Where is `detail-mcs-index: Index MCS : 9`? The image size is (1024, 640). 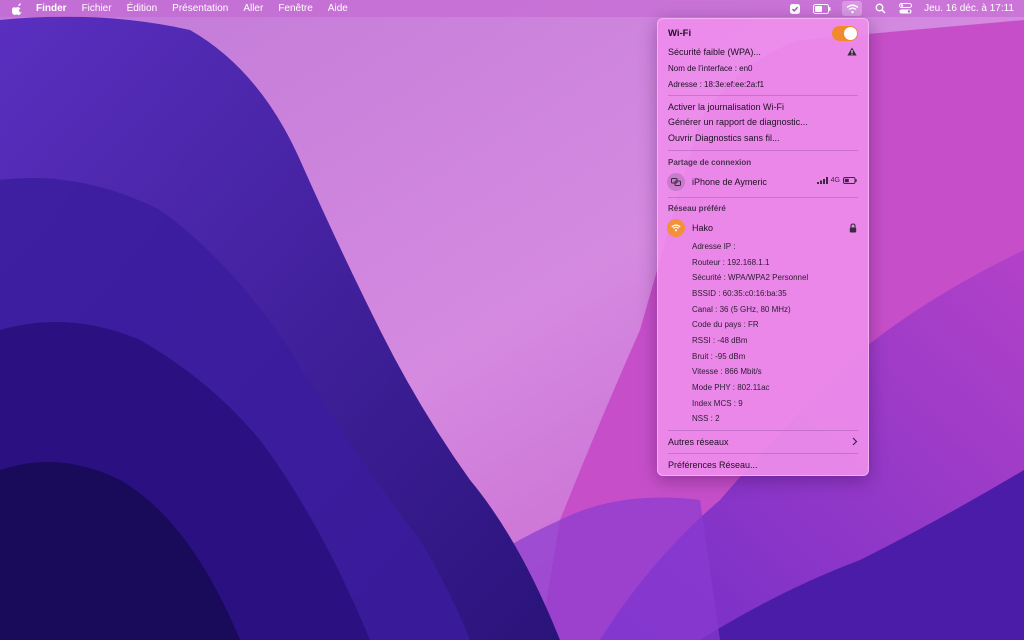 detail-mcs-index: Index MCS : 9 is located at coordinates (717, 403).